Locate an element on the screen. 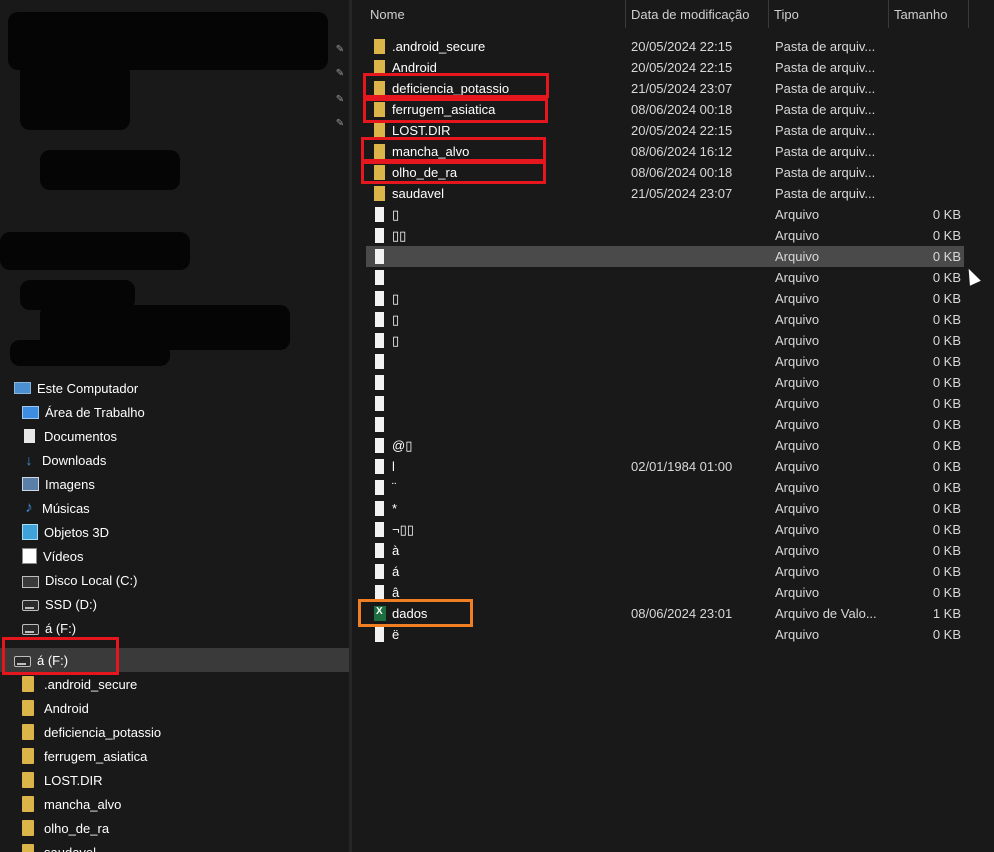 This screenshot has height=852, width=994. file-name: à is located at coordinates (396, 550).